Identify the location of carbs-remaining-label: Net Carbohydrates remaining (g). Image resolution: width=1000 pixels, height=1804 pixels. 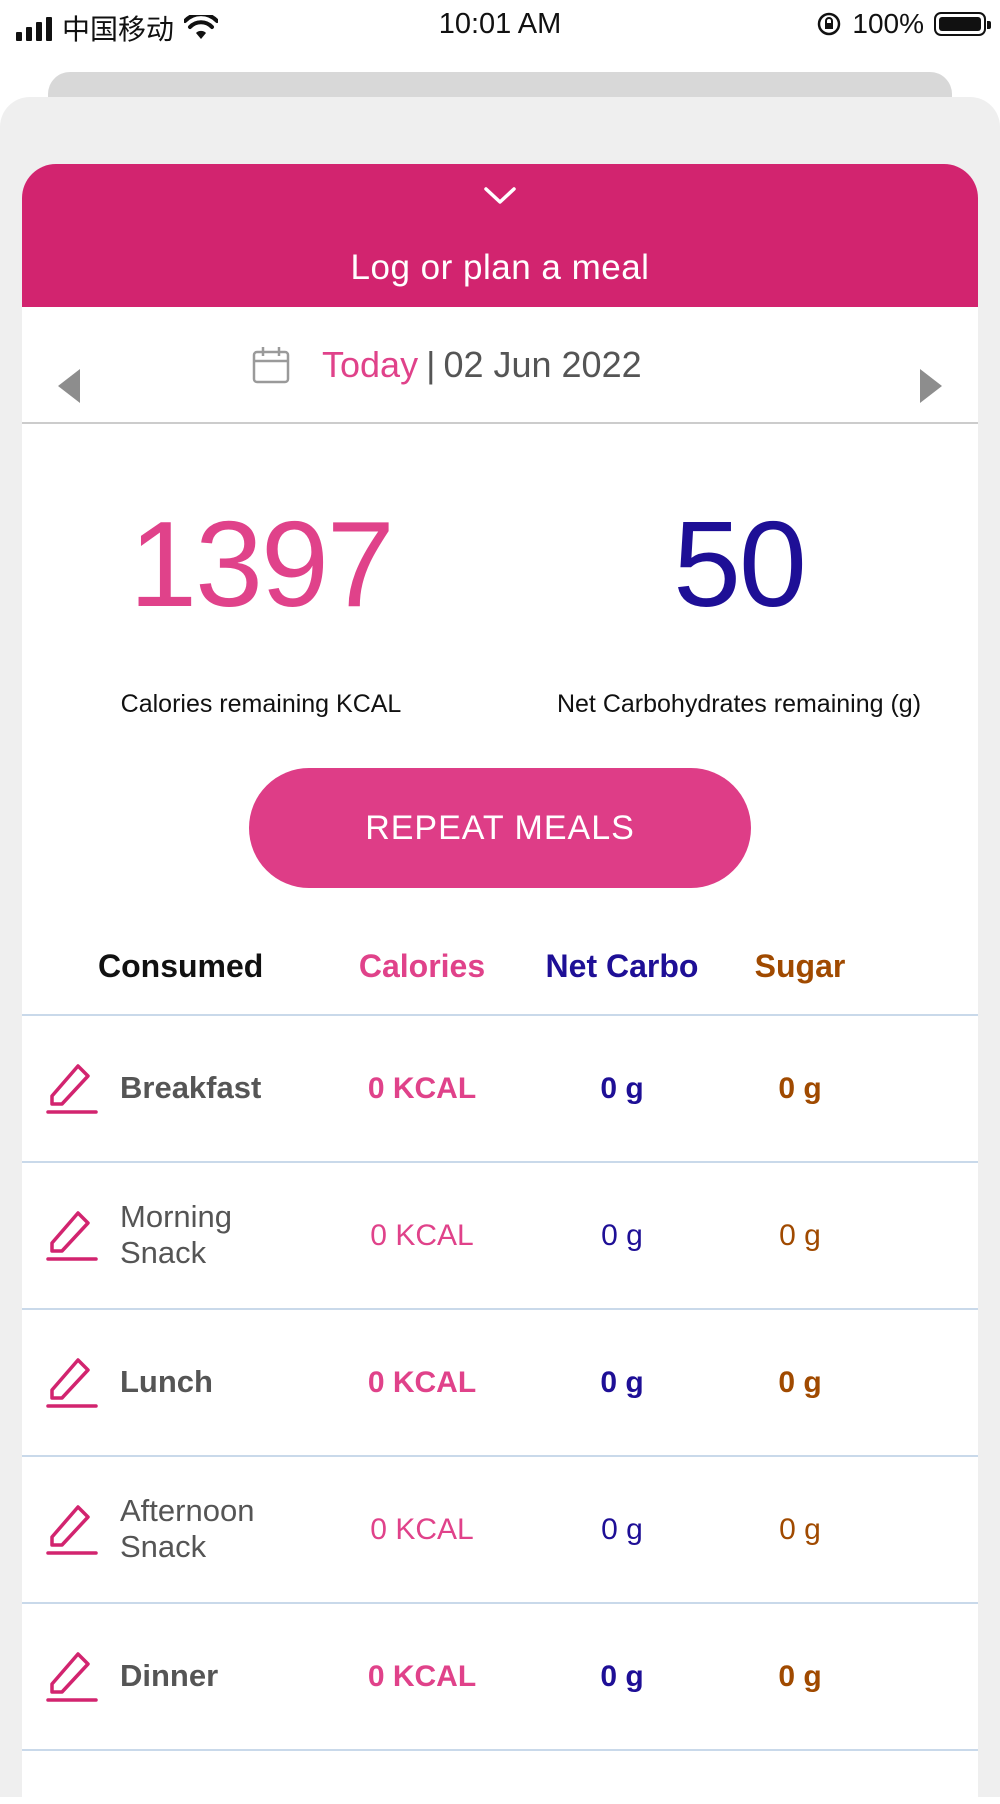
(739, 704).